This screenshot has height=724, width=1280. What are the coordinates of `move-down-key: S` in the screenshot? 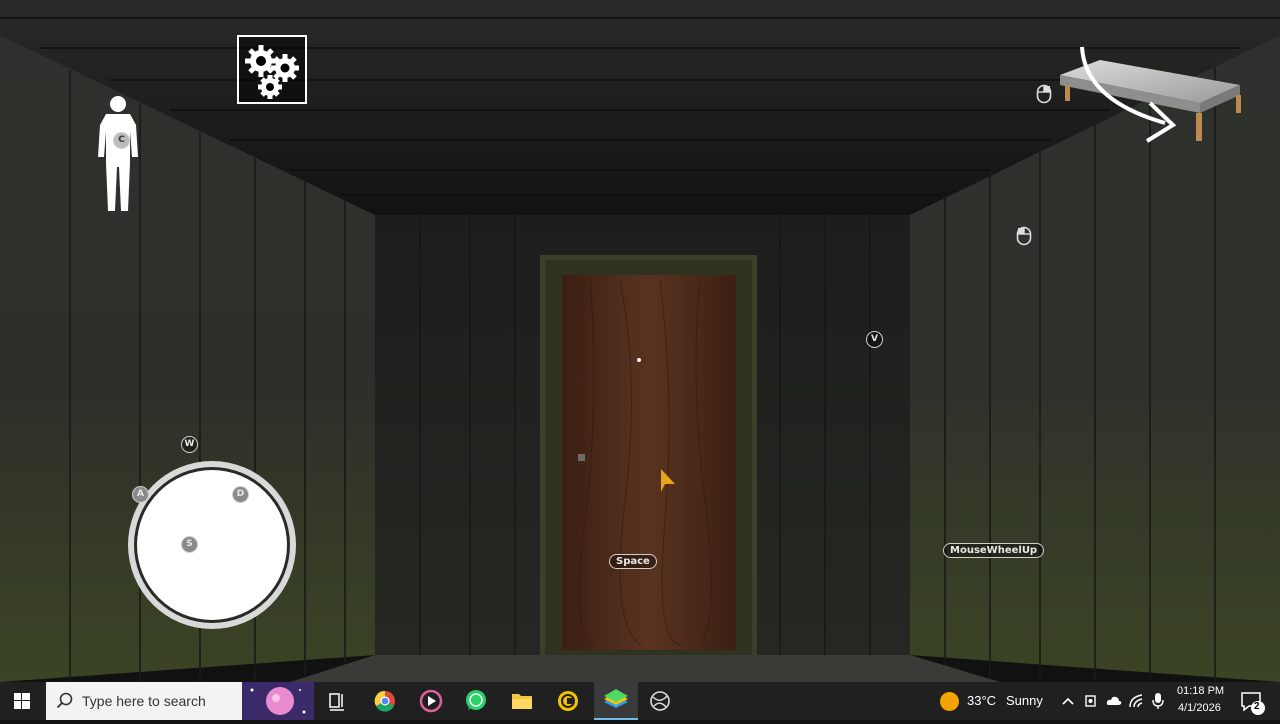 It's located at (189, 544).